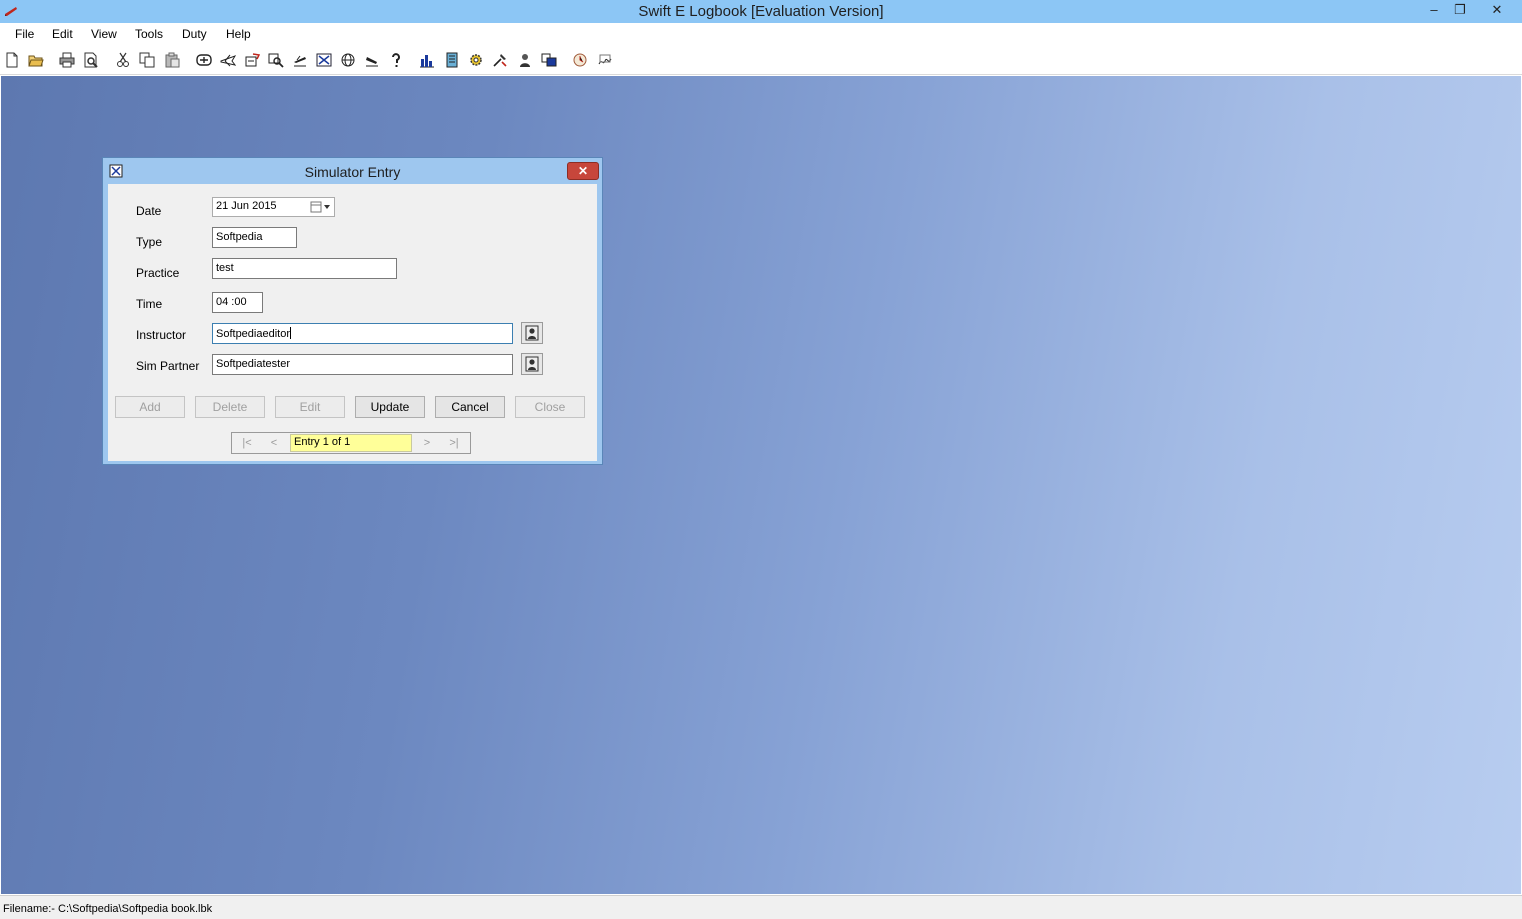  What do you see at coordinates (427, 443) in the screenshot?
I see `next-record-button: >` at bounding box center [427, 443].